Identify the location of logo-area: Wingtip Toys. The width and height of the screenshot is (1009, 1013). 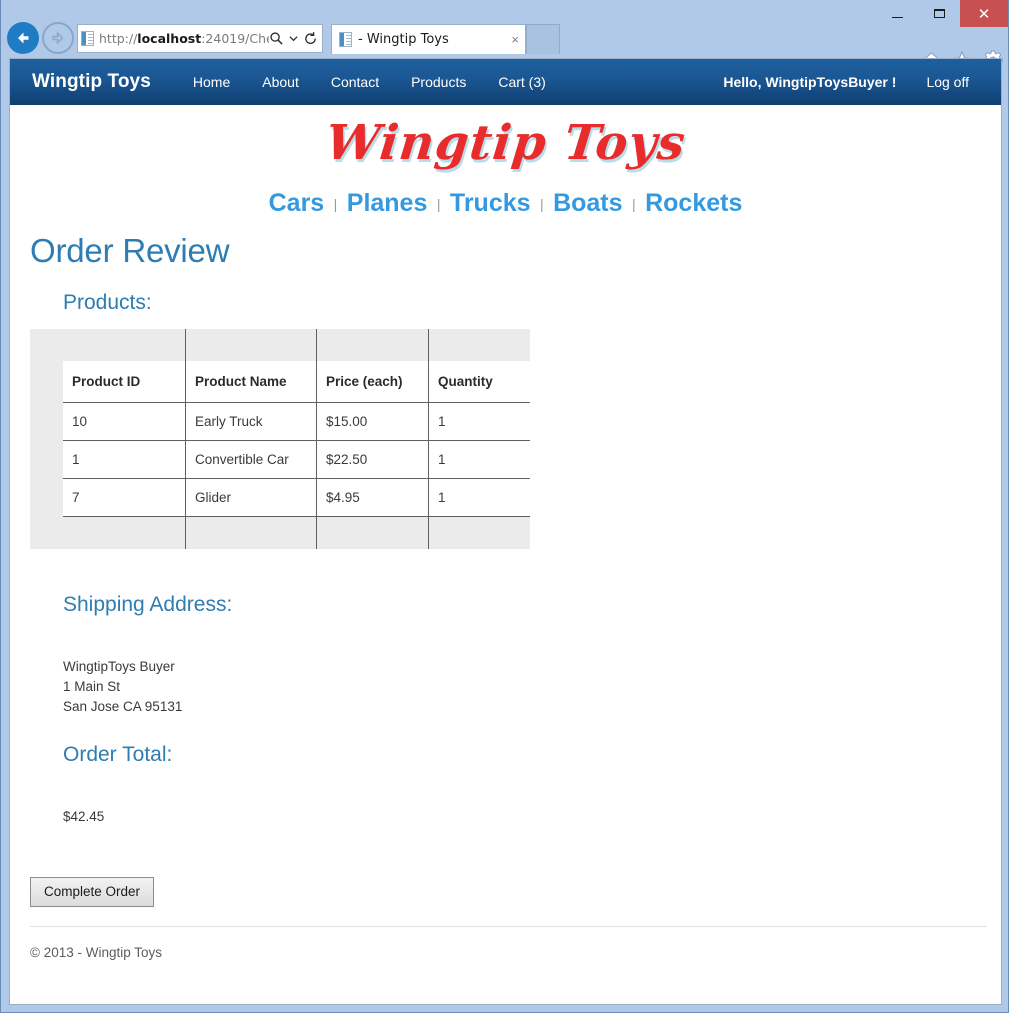
(505, 147).